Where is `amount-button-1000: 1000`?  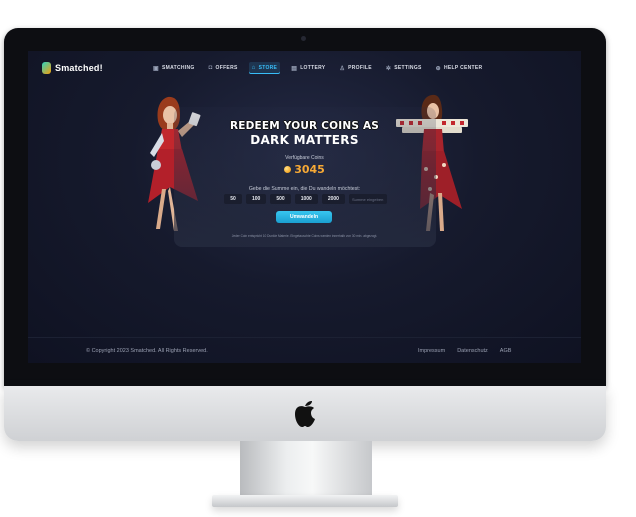
amount-button-1000: 1000 is located at coordinates (306, 199).